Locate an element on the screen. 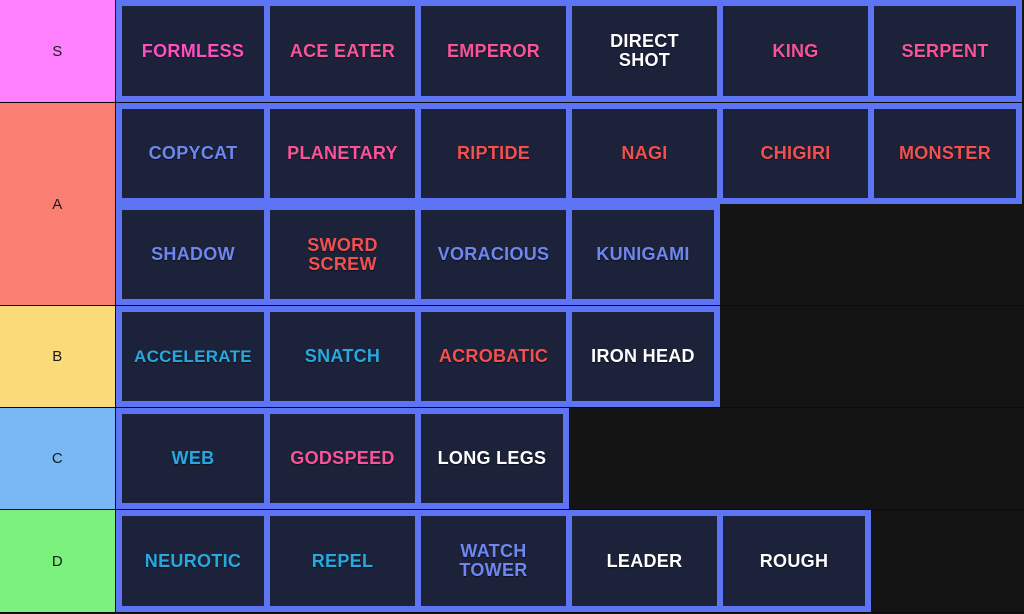  tier-item-label: WATCH TOWER is located at coordinates (493, 560).